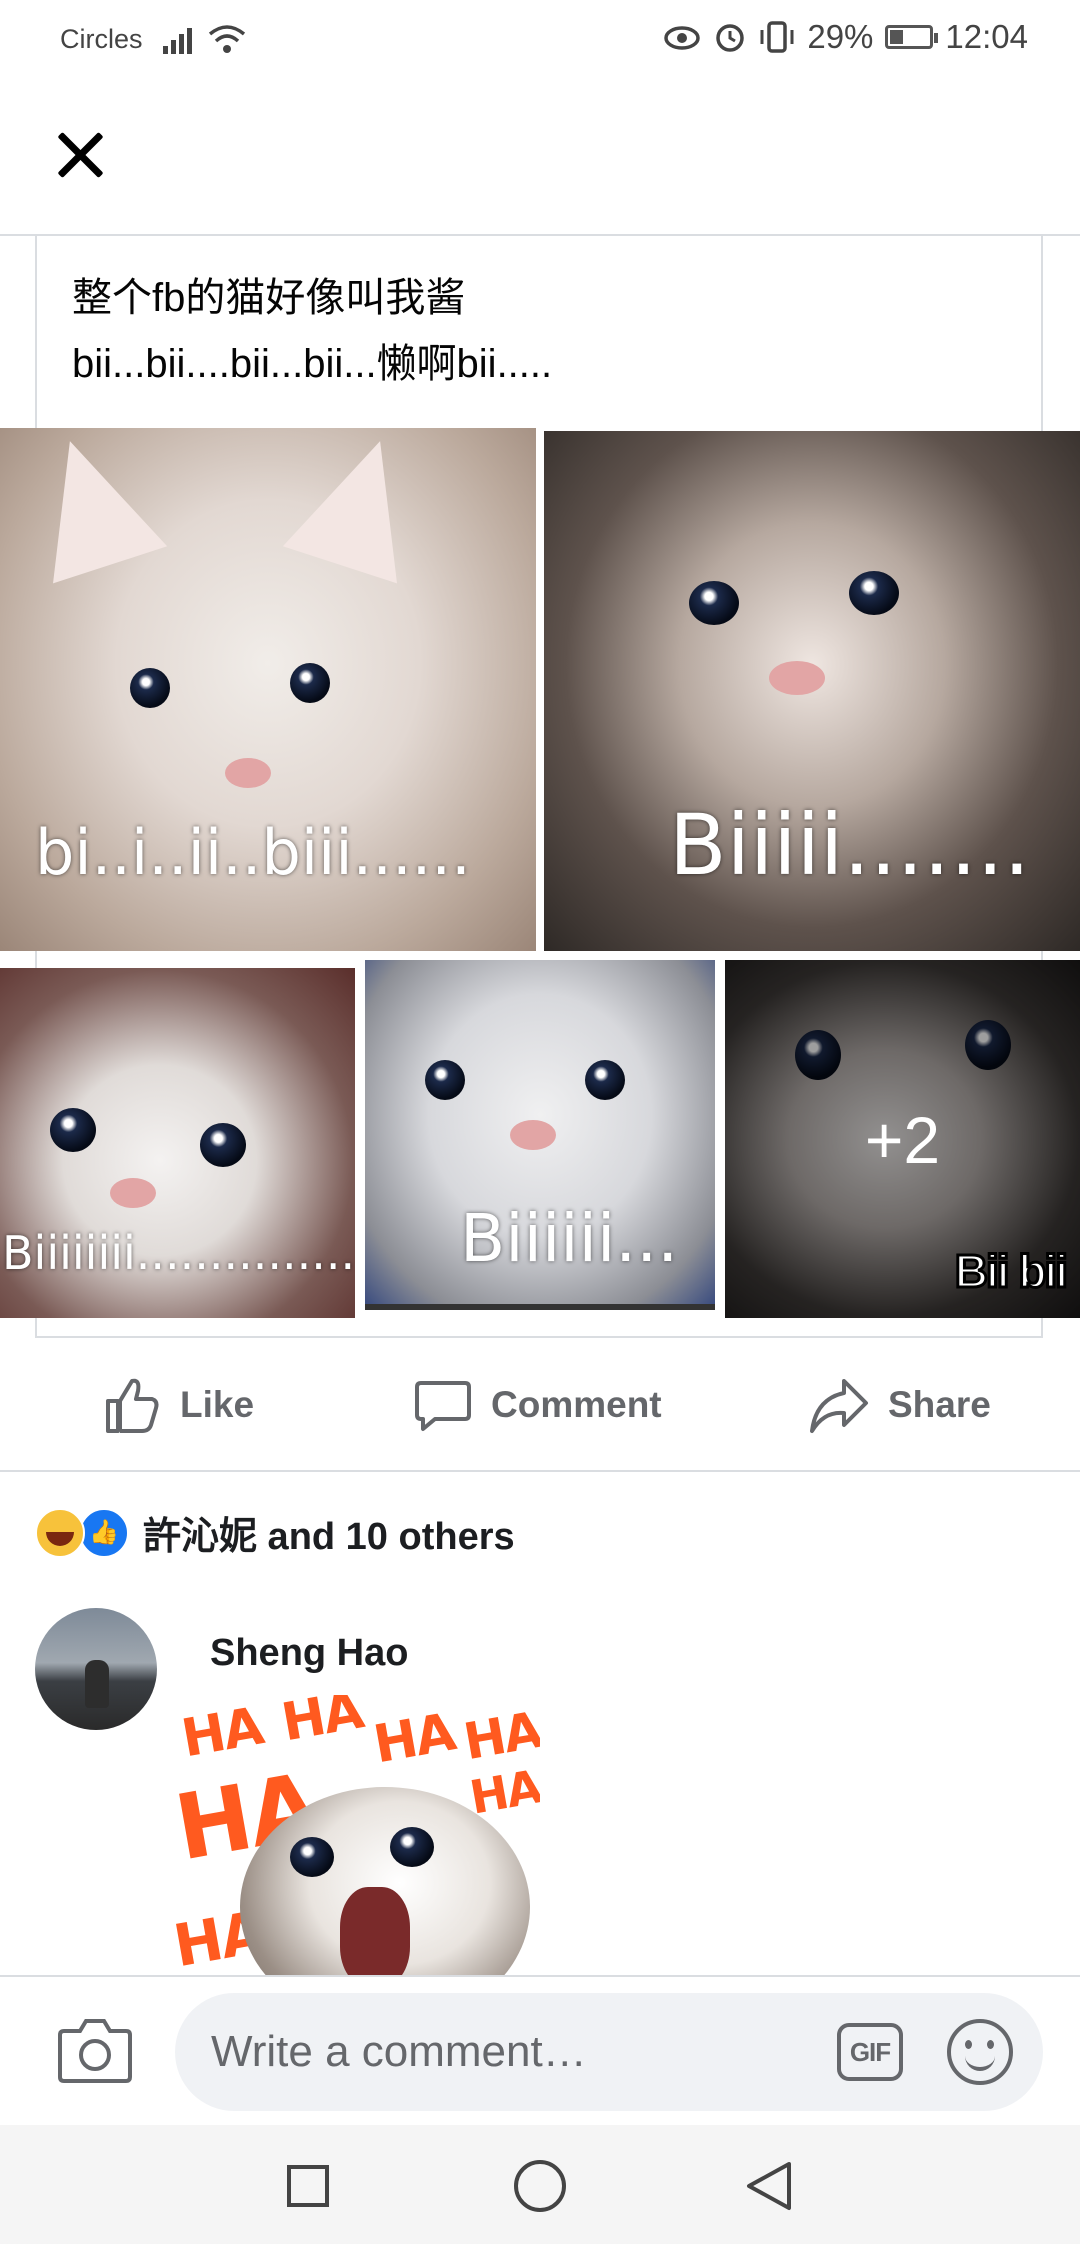  I want to click on vibrate-icon, so click(777, 37).